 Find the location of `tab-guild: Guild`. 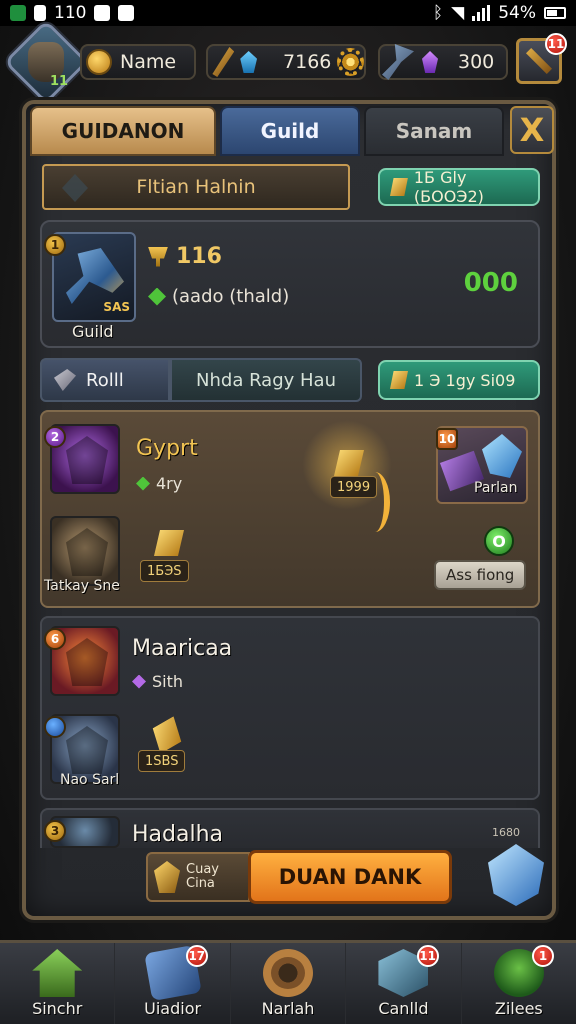

tab-guild: Guild is located at coordinates (290, 131).